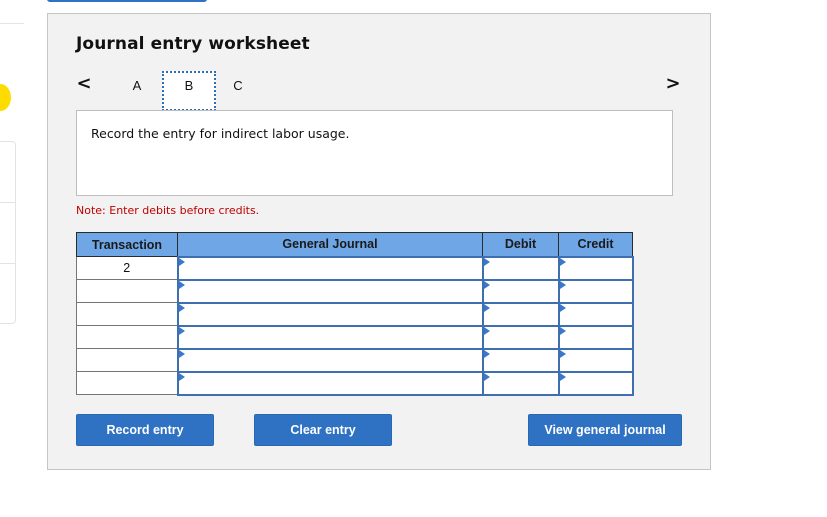 The image size is (827, 517). I want to click on note-text: Note: Enter debits before credits., so click(168, 210).